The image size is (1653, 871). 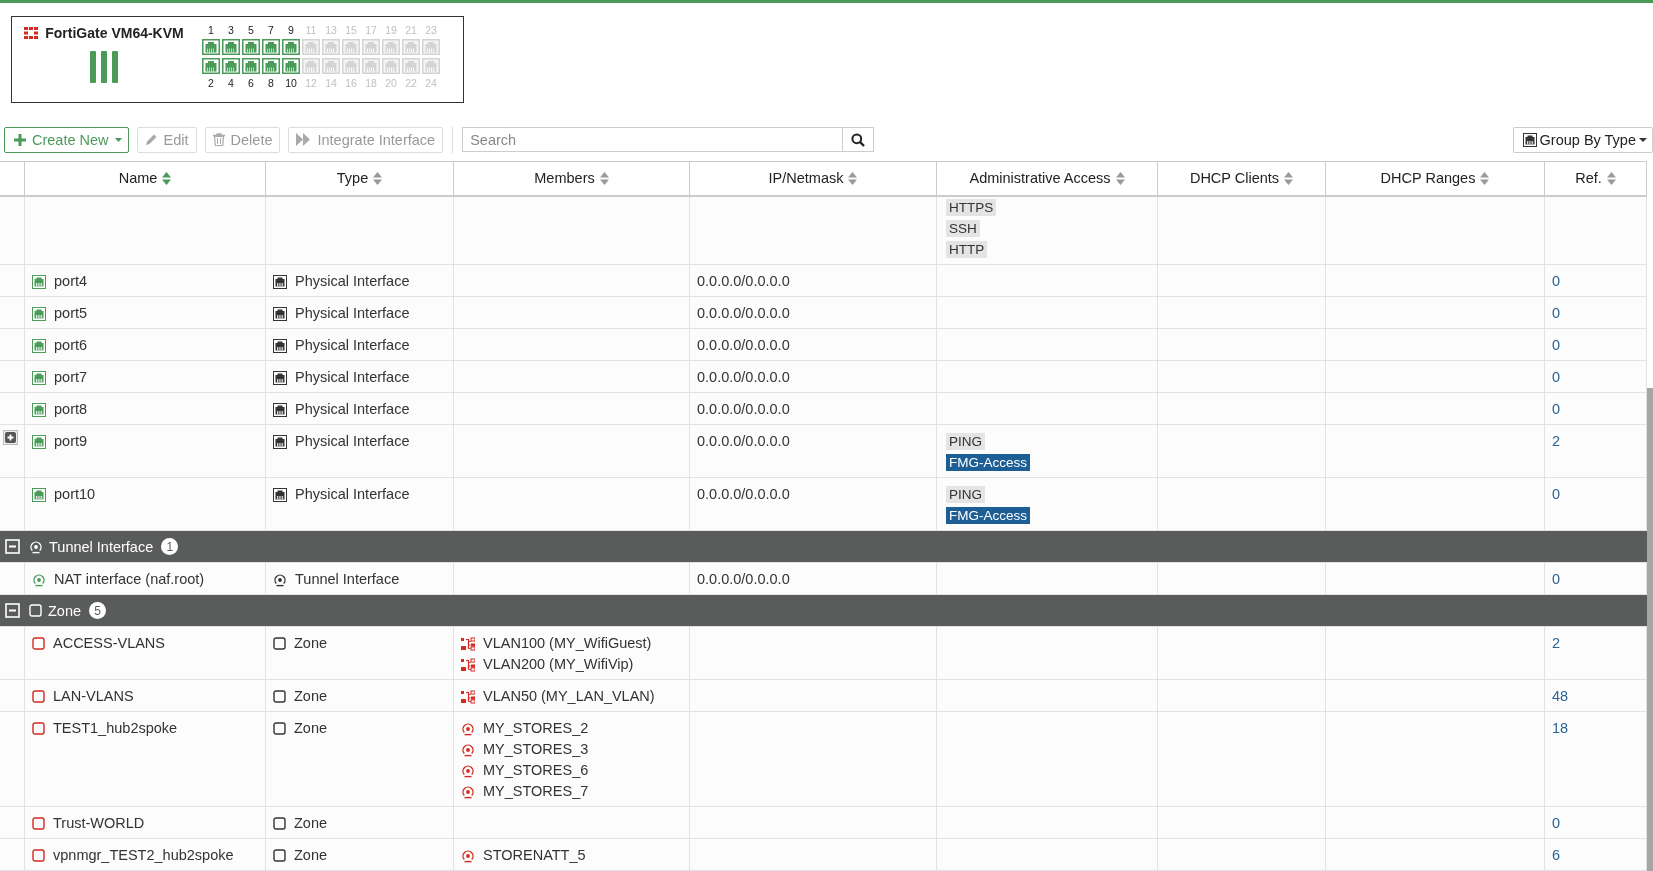 I want to click on expand-icon, so click(x=10, y=437).